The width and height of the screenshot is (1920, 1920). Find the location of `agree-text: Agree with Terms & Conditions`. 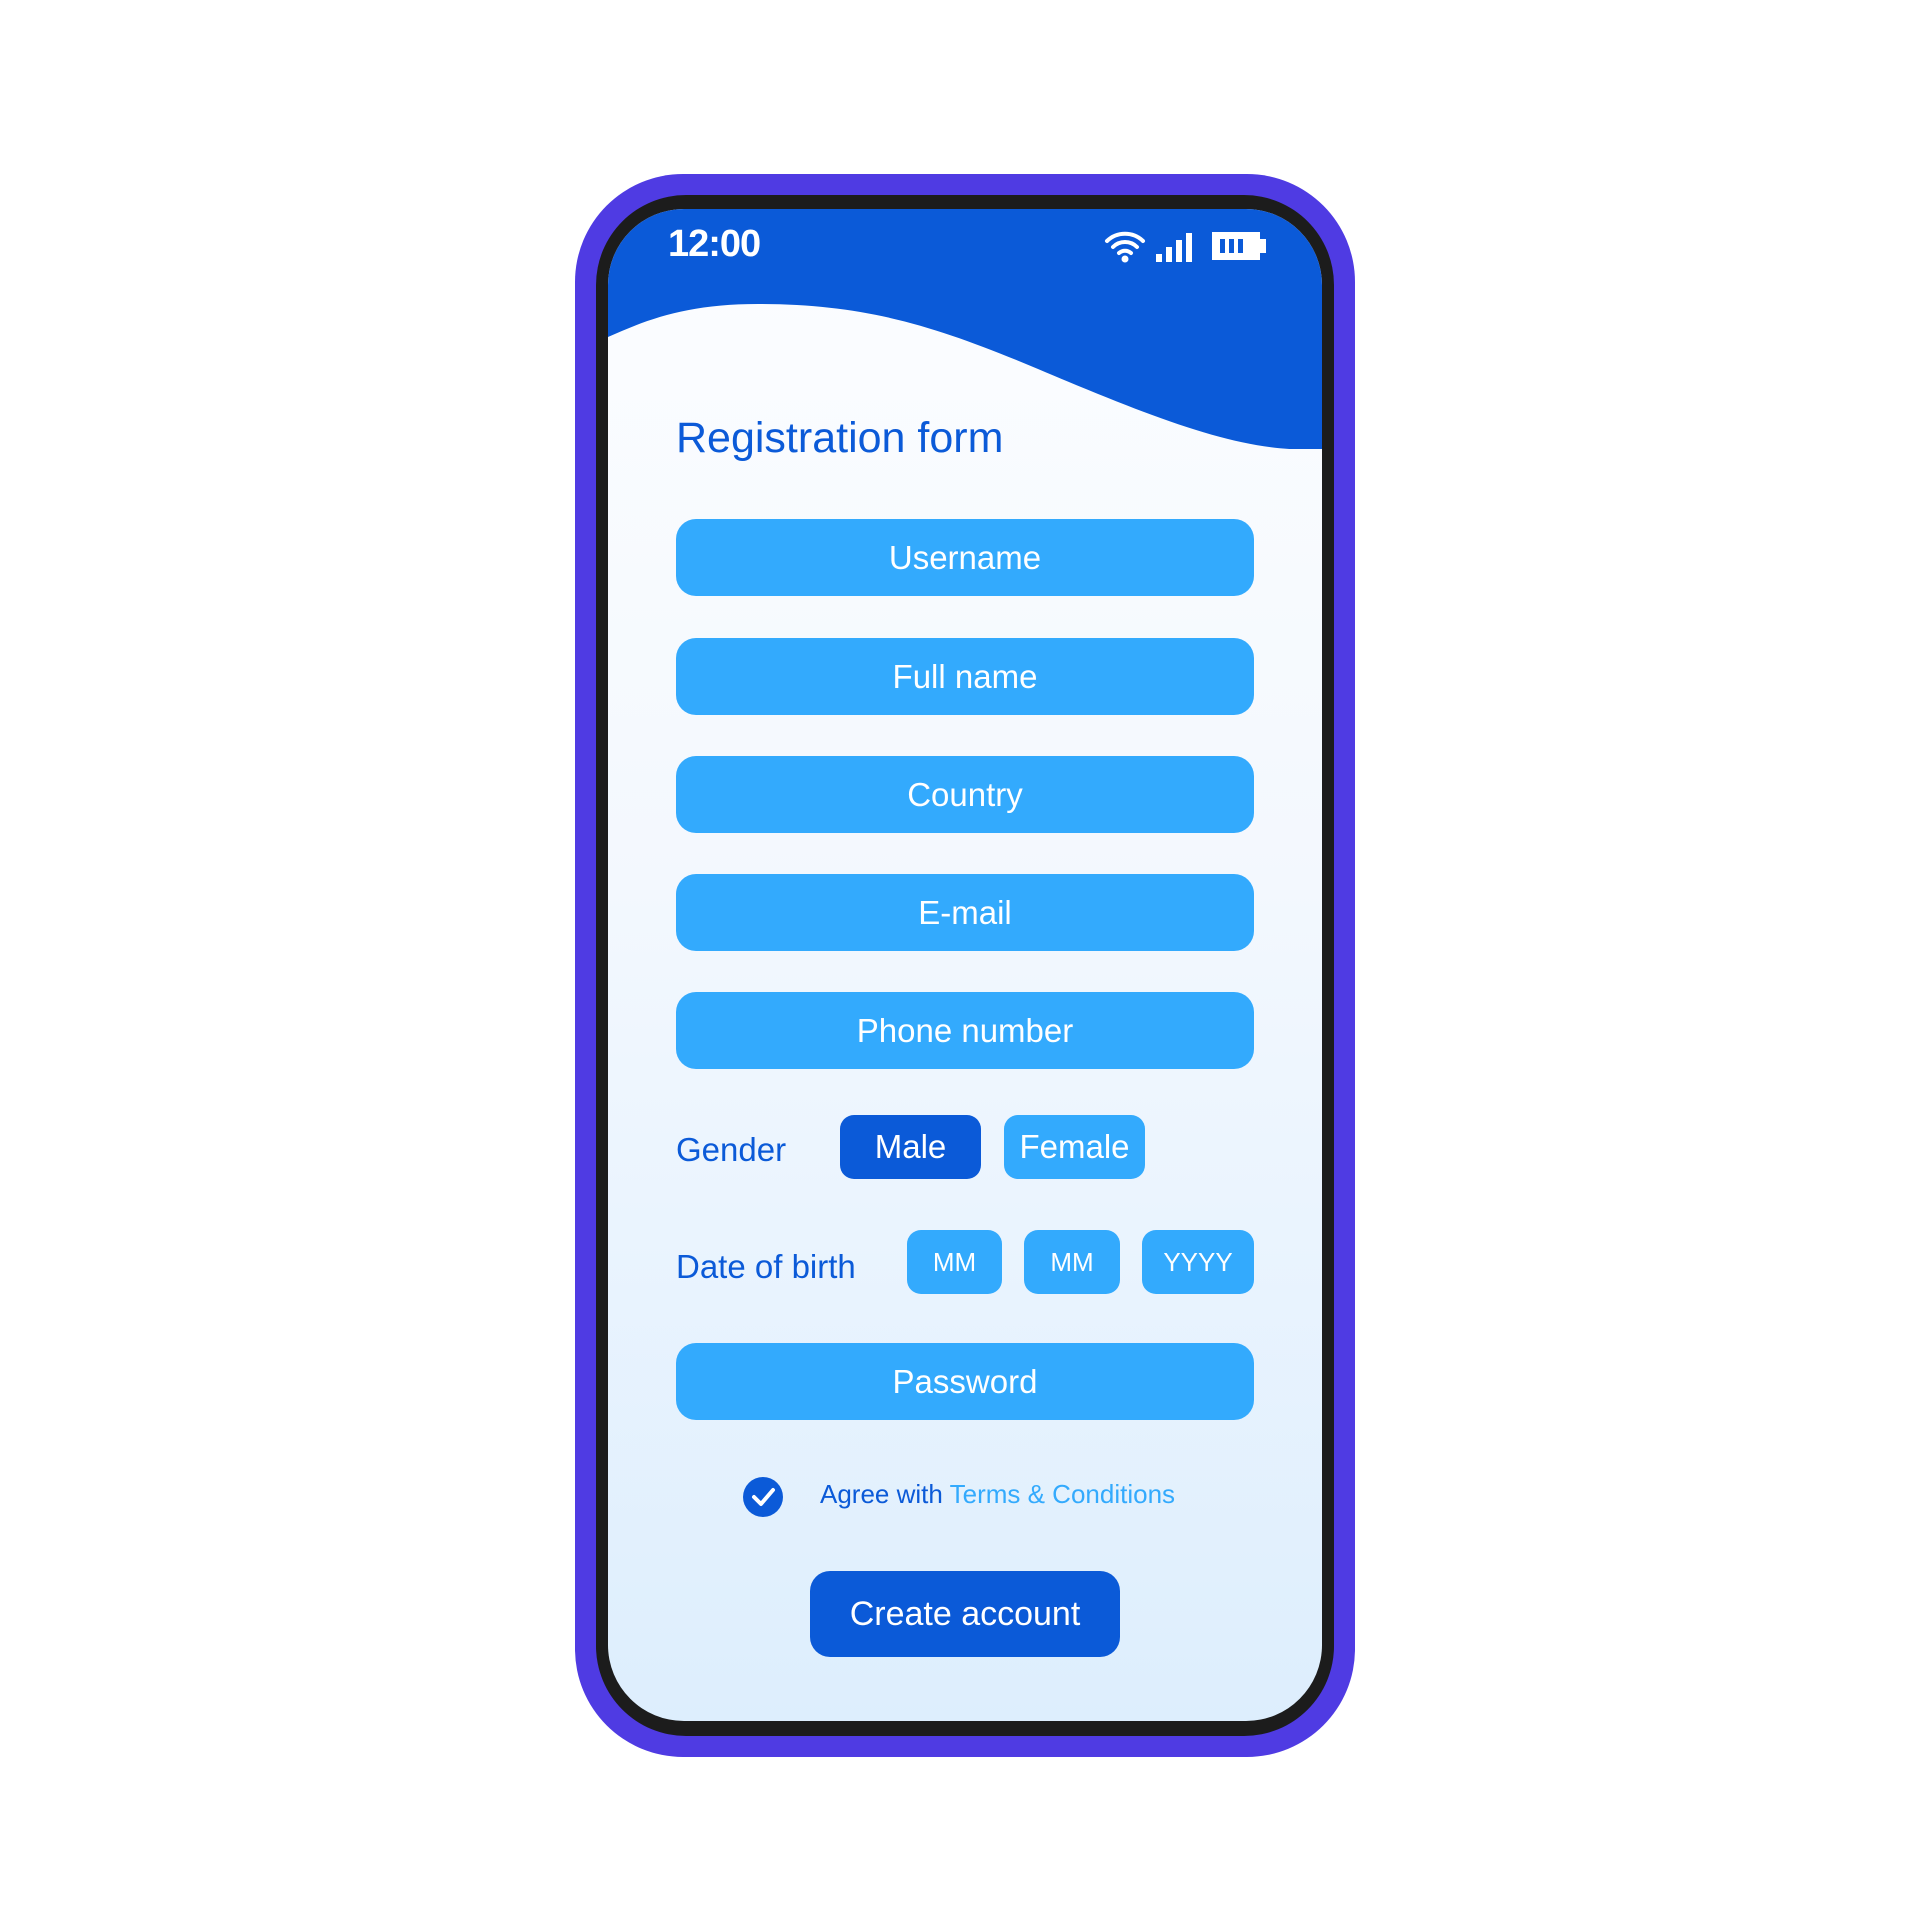

agree-text: Agree with Terms & Conditions is located at coordinates (997, 1494).